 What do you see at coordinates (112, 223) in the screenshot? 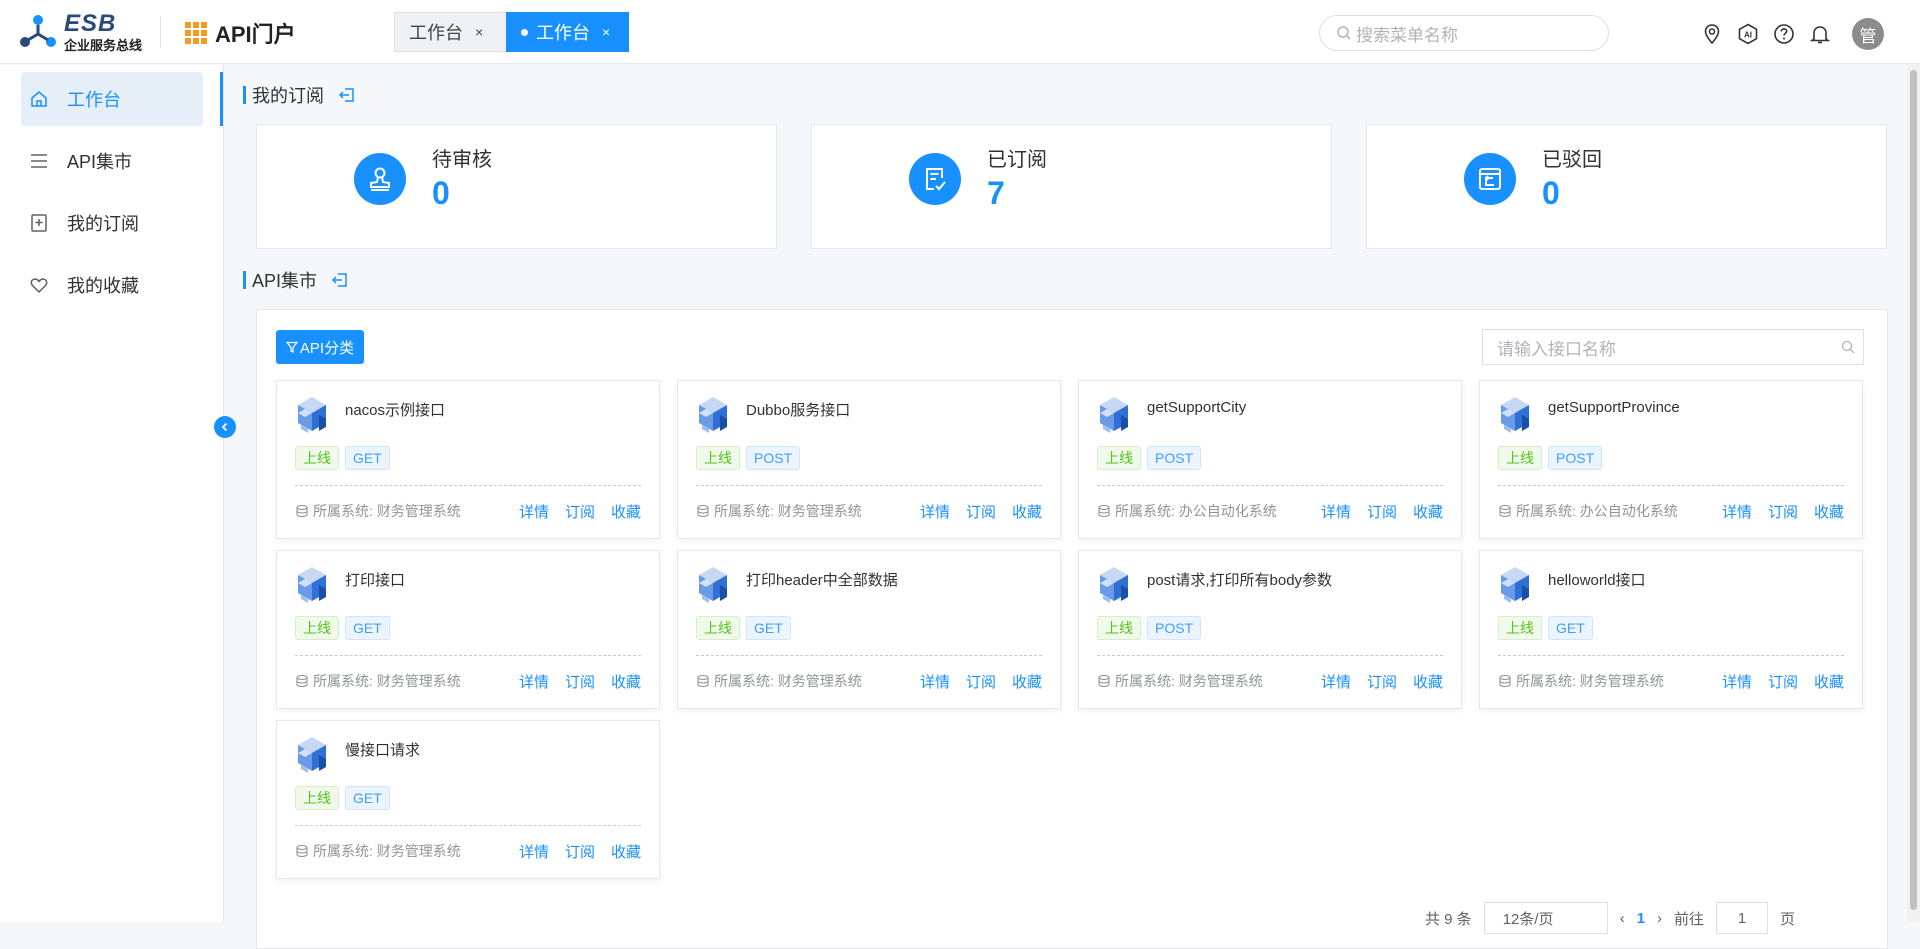
I see `sidebar-item-my-subscriptions: 我的订阅` at bounding box center [112, 223].